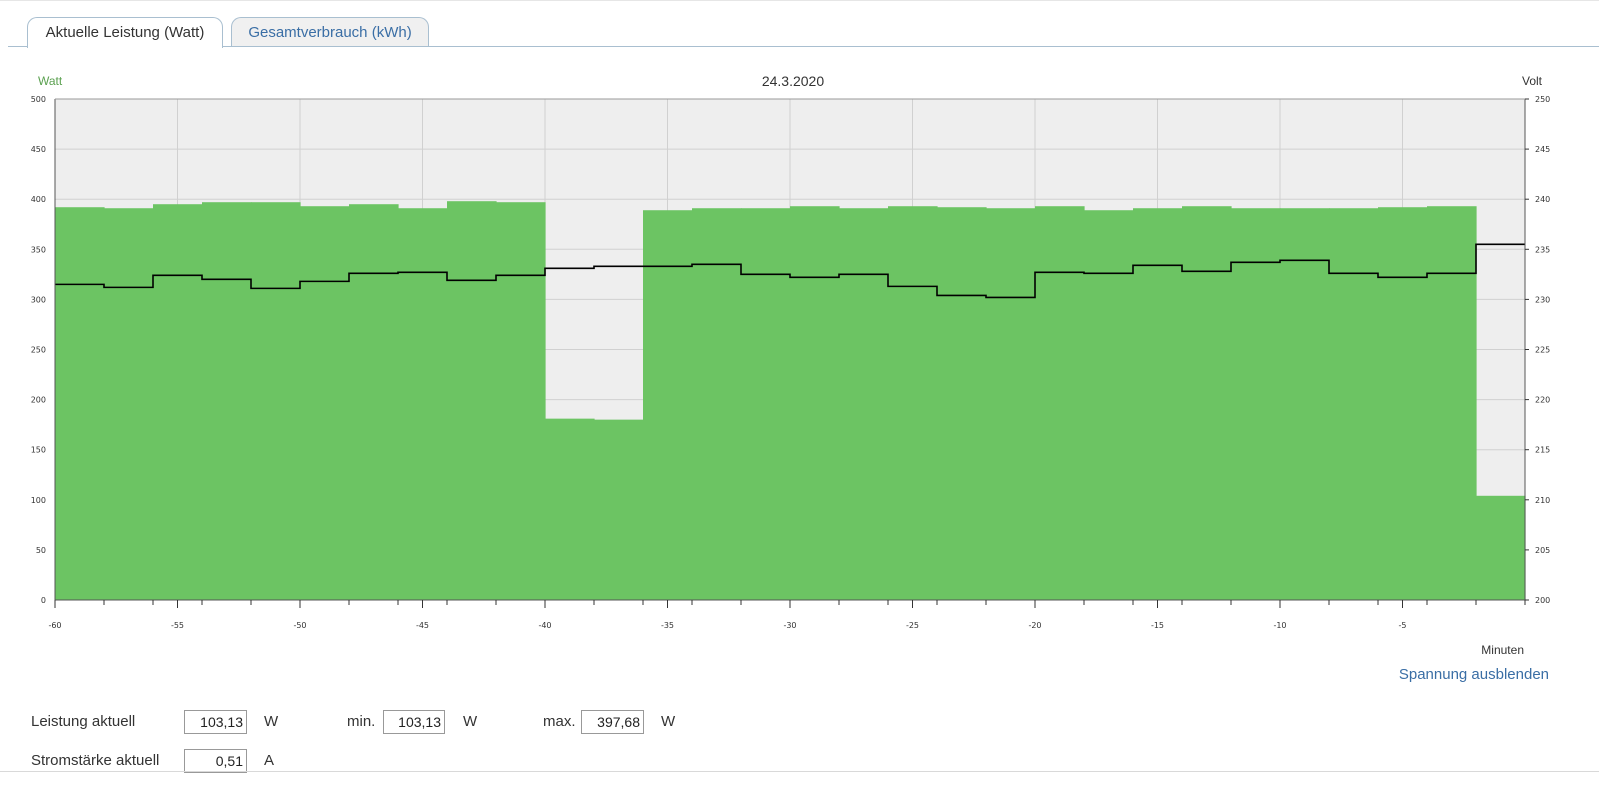  Describe the element at coordinates (54, 625) in the screenshot. I see `x-tick-label: -60` at that location.